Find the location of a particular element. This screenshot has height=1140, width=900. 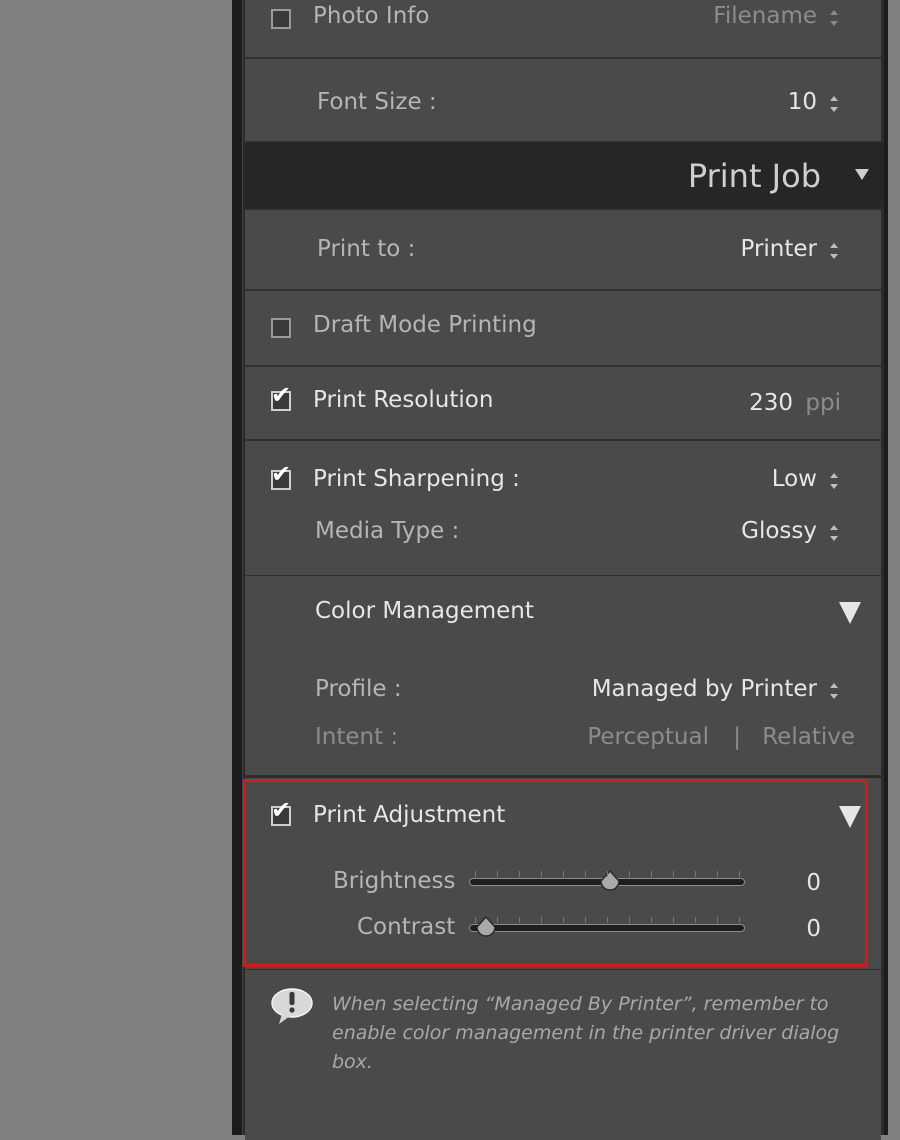

draft-mode-label: Draft Mode Printing is located at coordinates (425, 325).